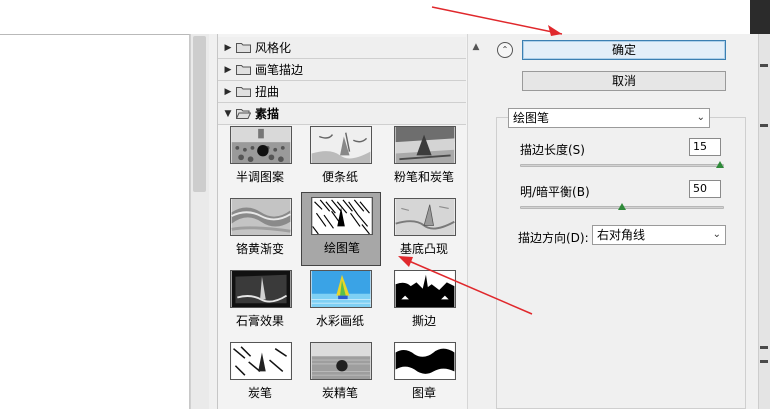 The image size is (770, 409). Describe the element at coordinates (553, 238) in the screenshot. I see `stroke-direction-label: 描边方向(D):` at that location.